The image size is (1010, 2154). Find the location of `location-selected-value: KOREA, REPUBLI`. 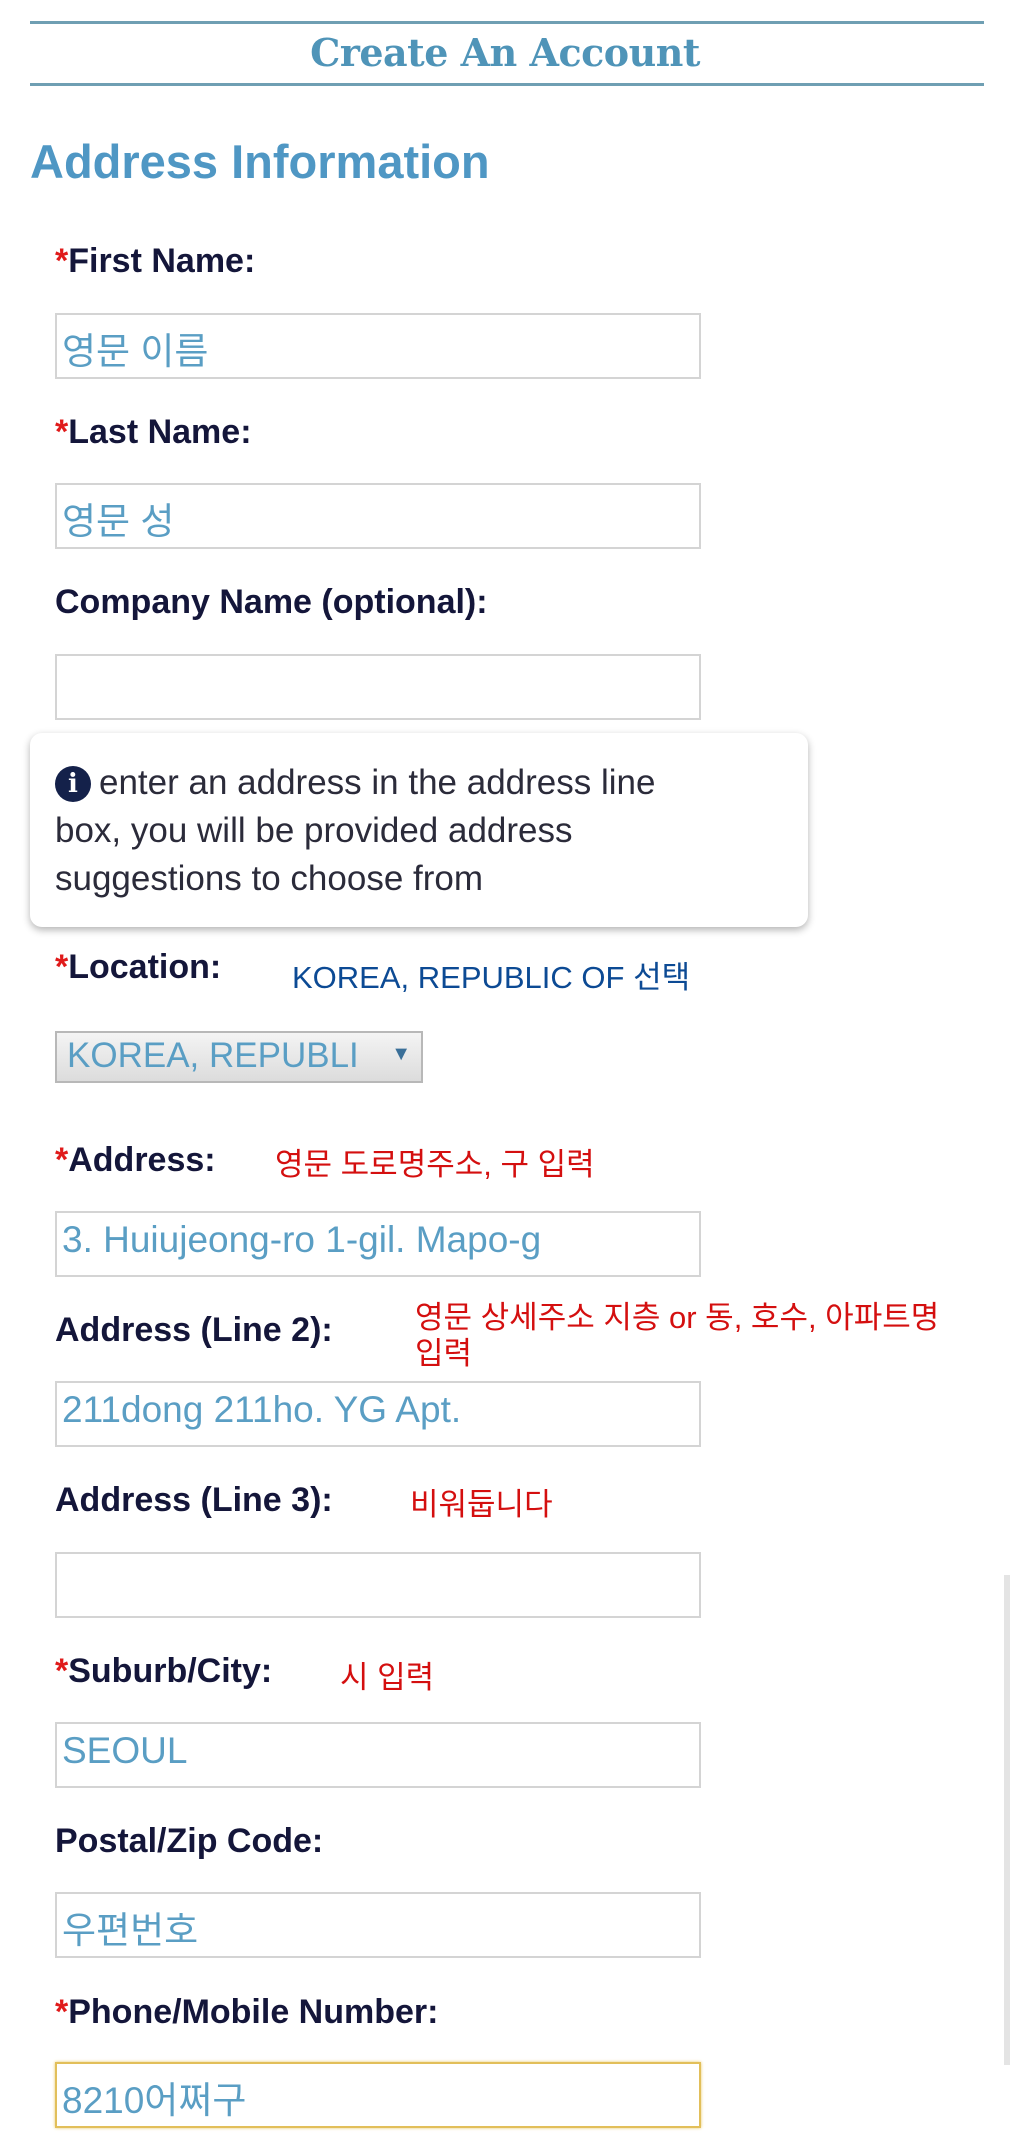

location-selected-value: KOREA, REPUBLI is located at coordinates (213, 1055).